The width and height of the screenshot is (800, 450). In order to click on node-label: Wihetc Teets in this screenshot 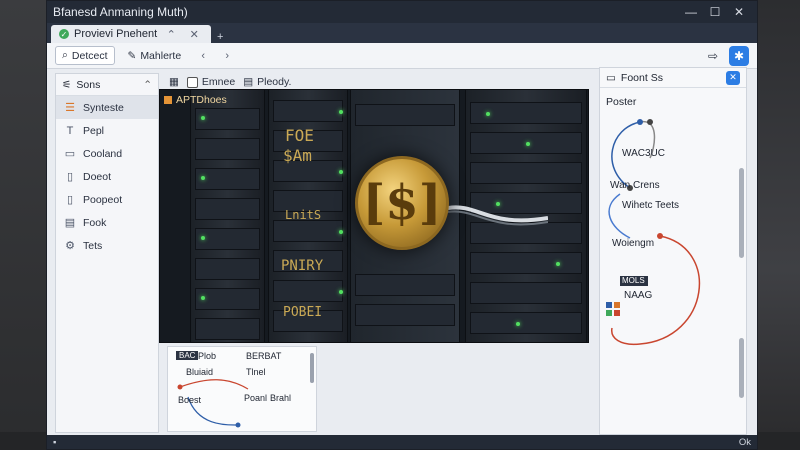, I will do `click(651, 205)`.